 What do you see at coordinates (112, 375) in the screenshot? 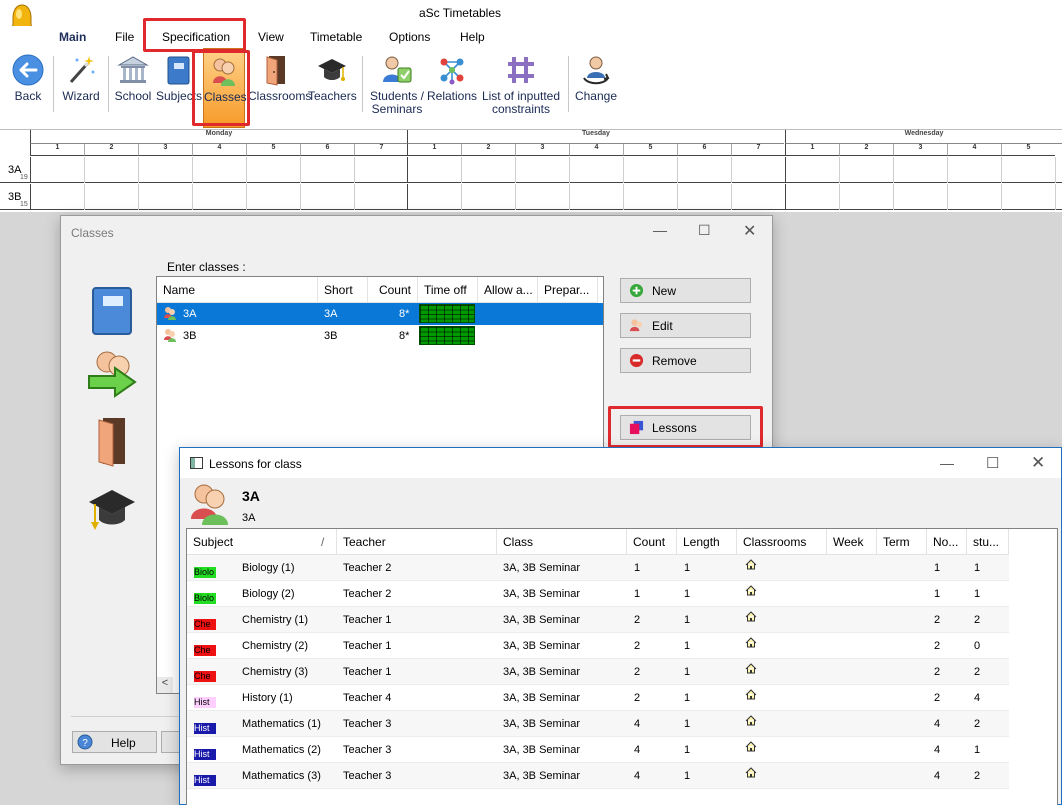
I see `students-arrow-icon` at bounding box center [112, 375].